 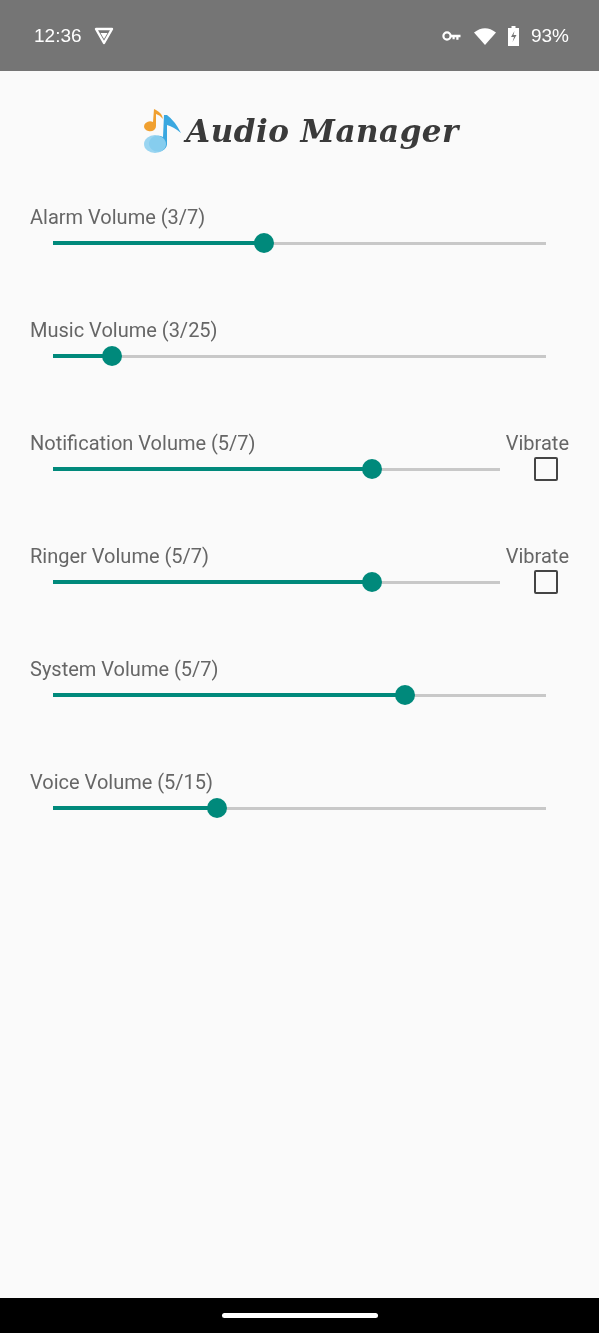 What do you see at coordinates (120, 556) in the screenshot?
I see `volume-label: Ringer Volume (5/7)` at bounding box center [120, 556].